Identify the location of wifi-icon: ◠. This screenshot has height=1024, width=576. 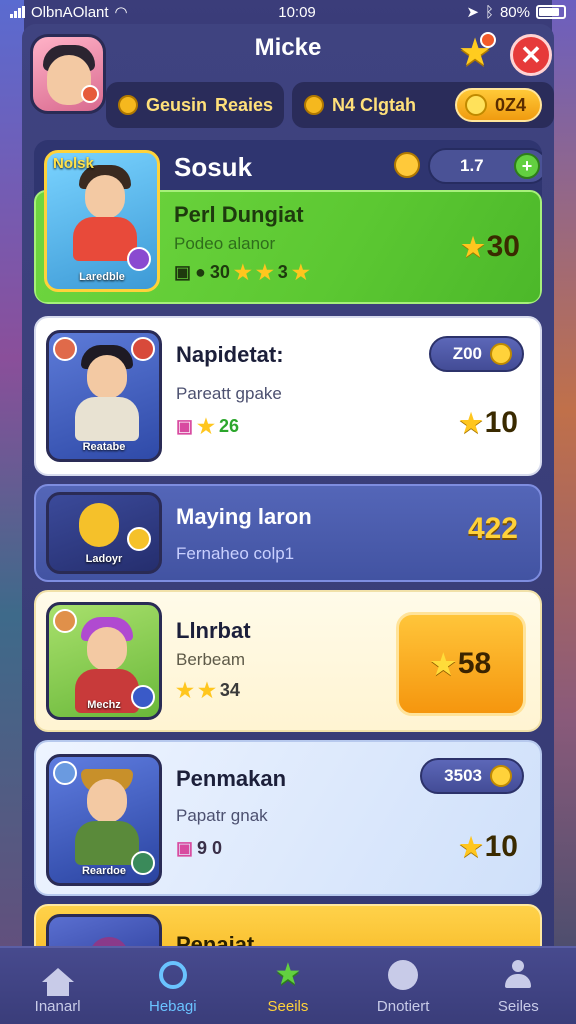
(121, 12).